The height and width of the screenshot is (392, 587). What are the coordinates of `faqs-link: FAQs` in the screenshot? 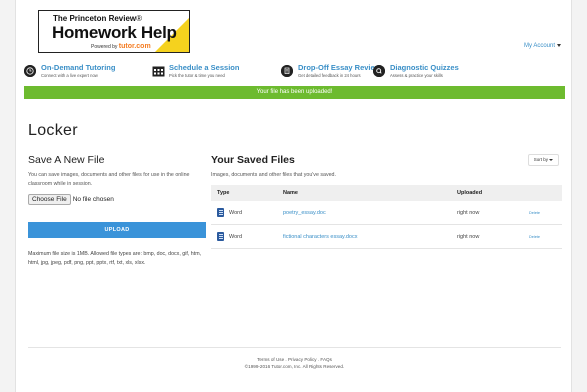 It's located at (326, 359).